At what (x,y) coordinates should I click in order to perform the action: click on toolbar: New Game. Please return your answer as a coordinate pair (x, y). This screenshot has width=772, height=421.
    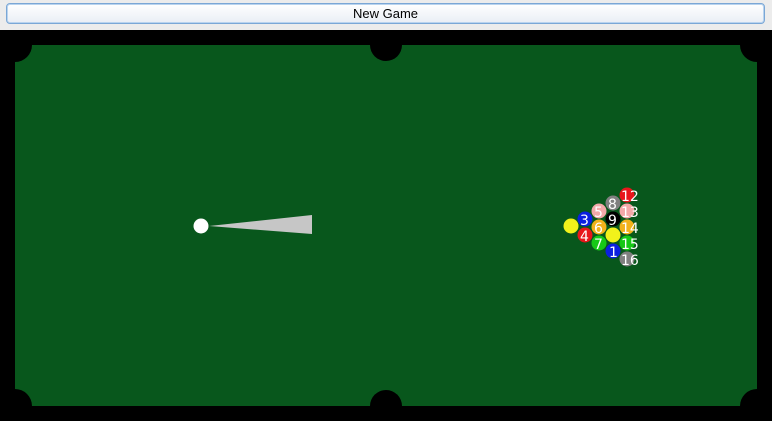
    Looking at the image, I should click on (386, 15).